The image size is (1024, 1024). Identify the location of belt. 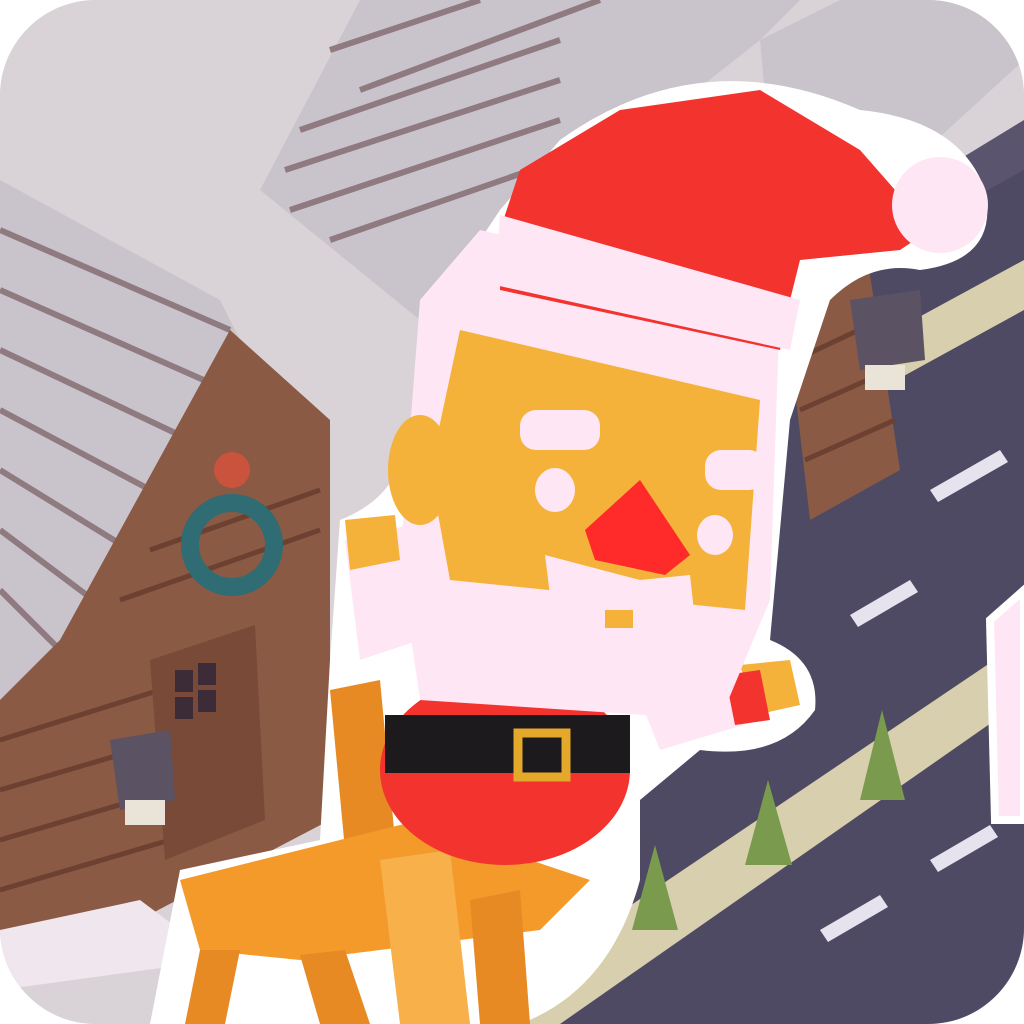
(507, 744).